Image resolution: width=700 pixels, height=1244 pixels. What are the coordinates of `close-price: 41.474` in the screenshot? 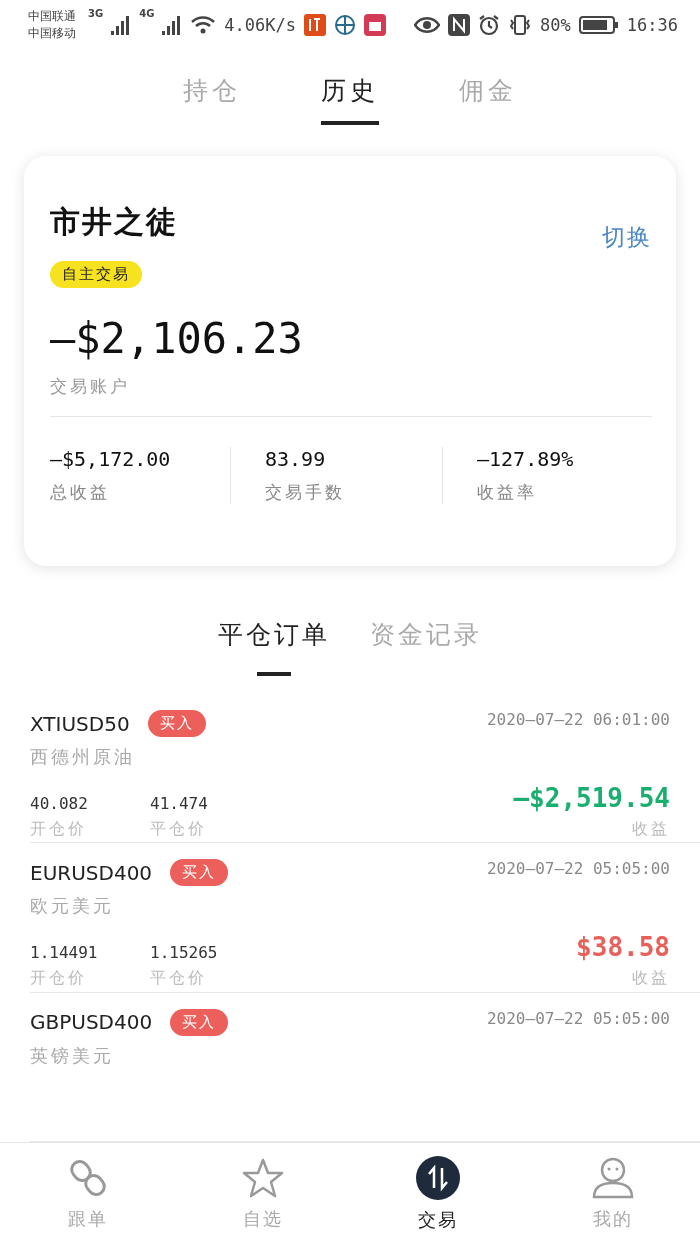 It's located at (179, 803).